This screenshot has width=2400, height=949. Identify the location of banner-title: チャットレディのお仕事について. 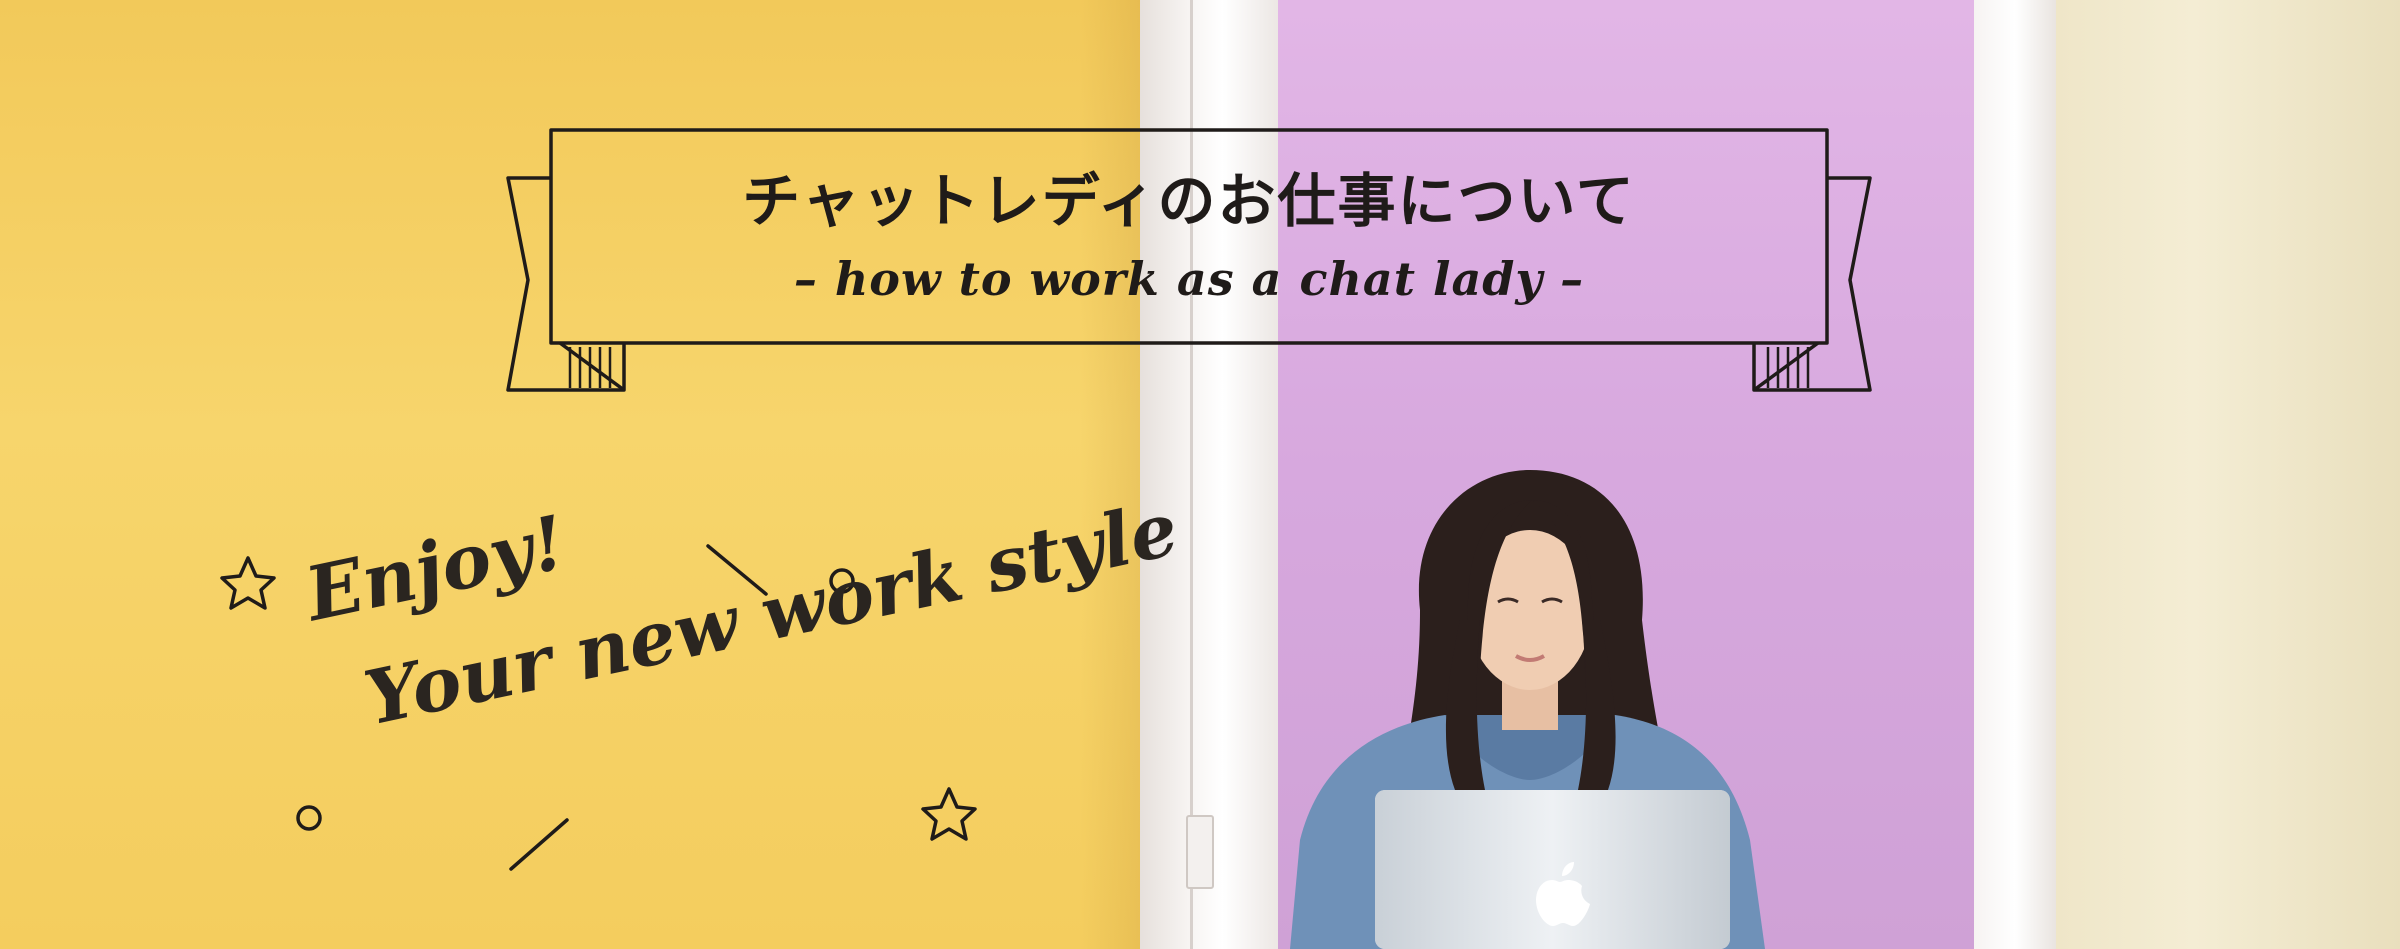
(1189, 200).